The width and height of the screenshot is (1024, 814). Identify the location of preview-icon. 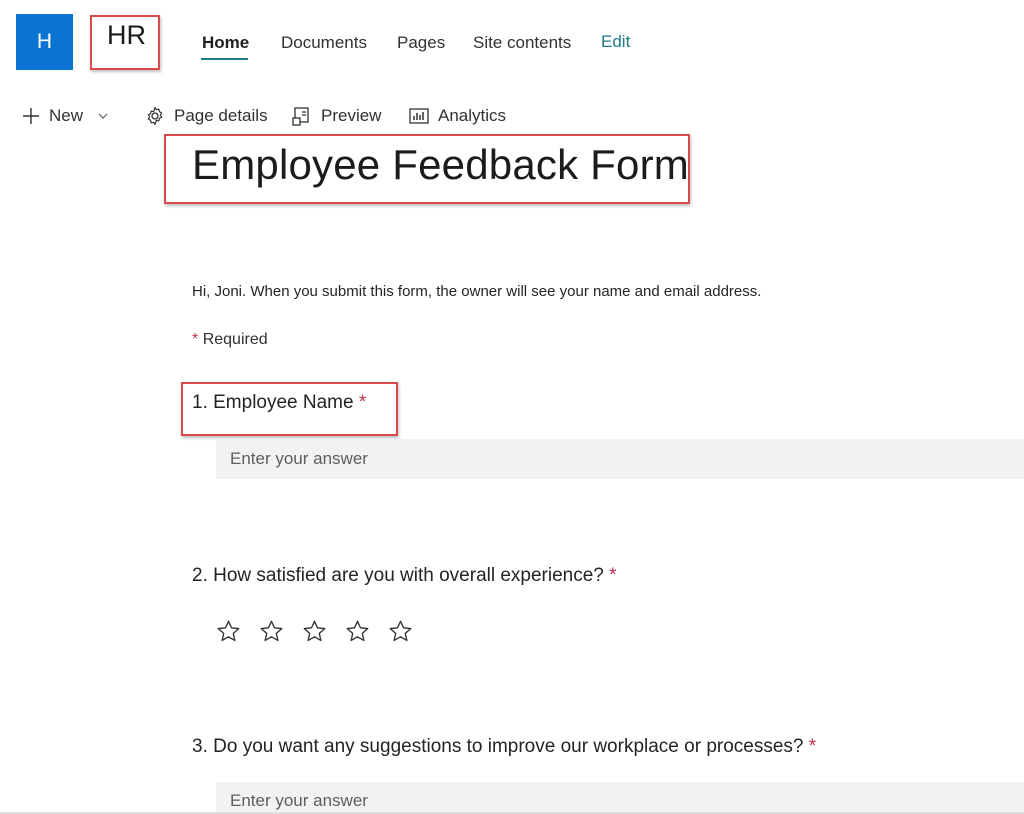
(300, 116).